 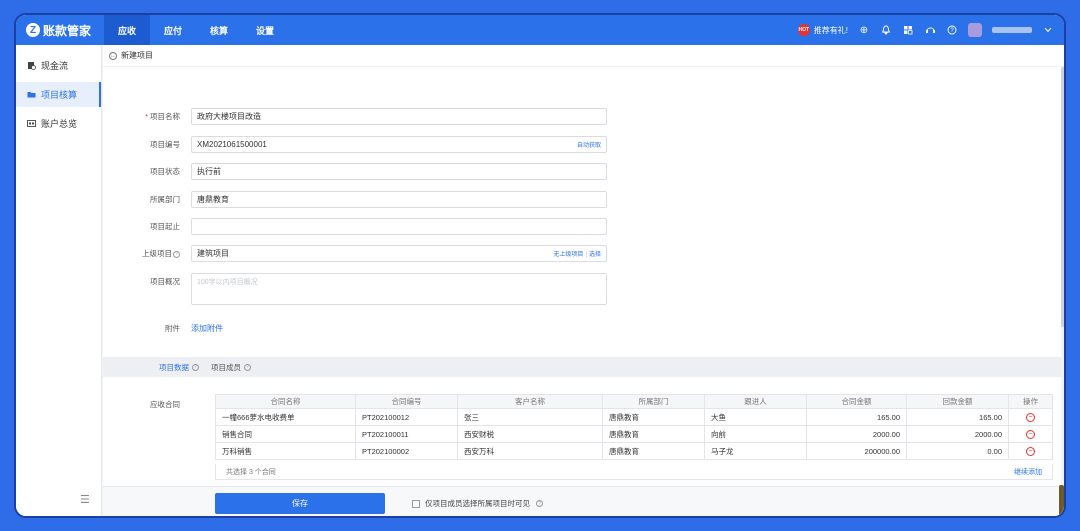 What do you see at coordinates (406, 401) in the screenshot?
I see `col-header: 合同编号` at bounding box center [406, 401].